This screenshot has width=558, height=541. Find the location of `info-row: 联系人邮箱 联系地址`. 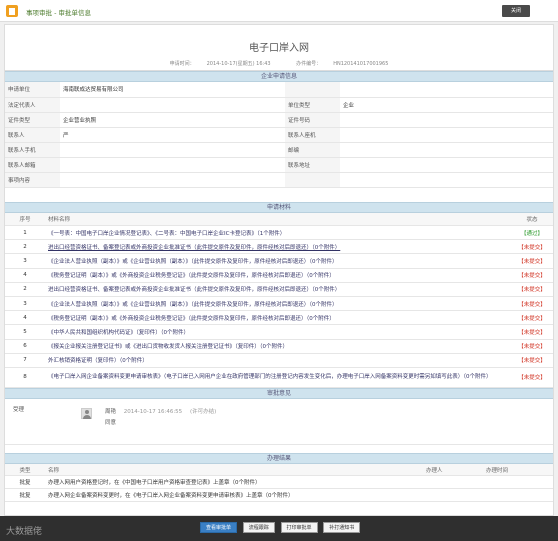

info-row: 联系人邮箱 联系地址 is located at coordinates (279, 165).